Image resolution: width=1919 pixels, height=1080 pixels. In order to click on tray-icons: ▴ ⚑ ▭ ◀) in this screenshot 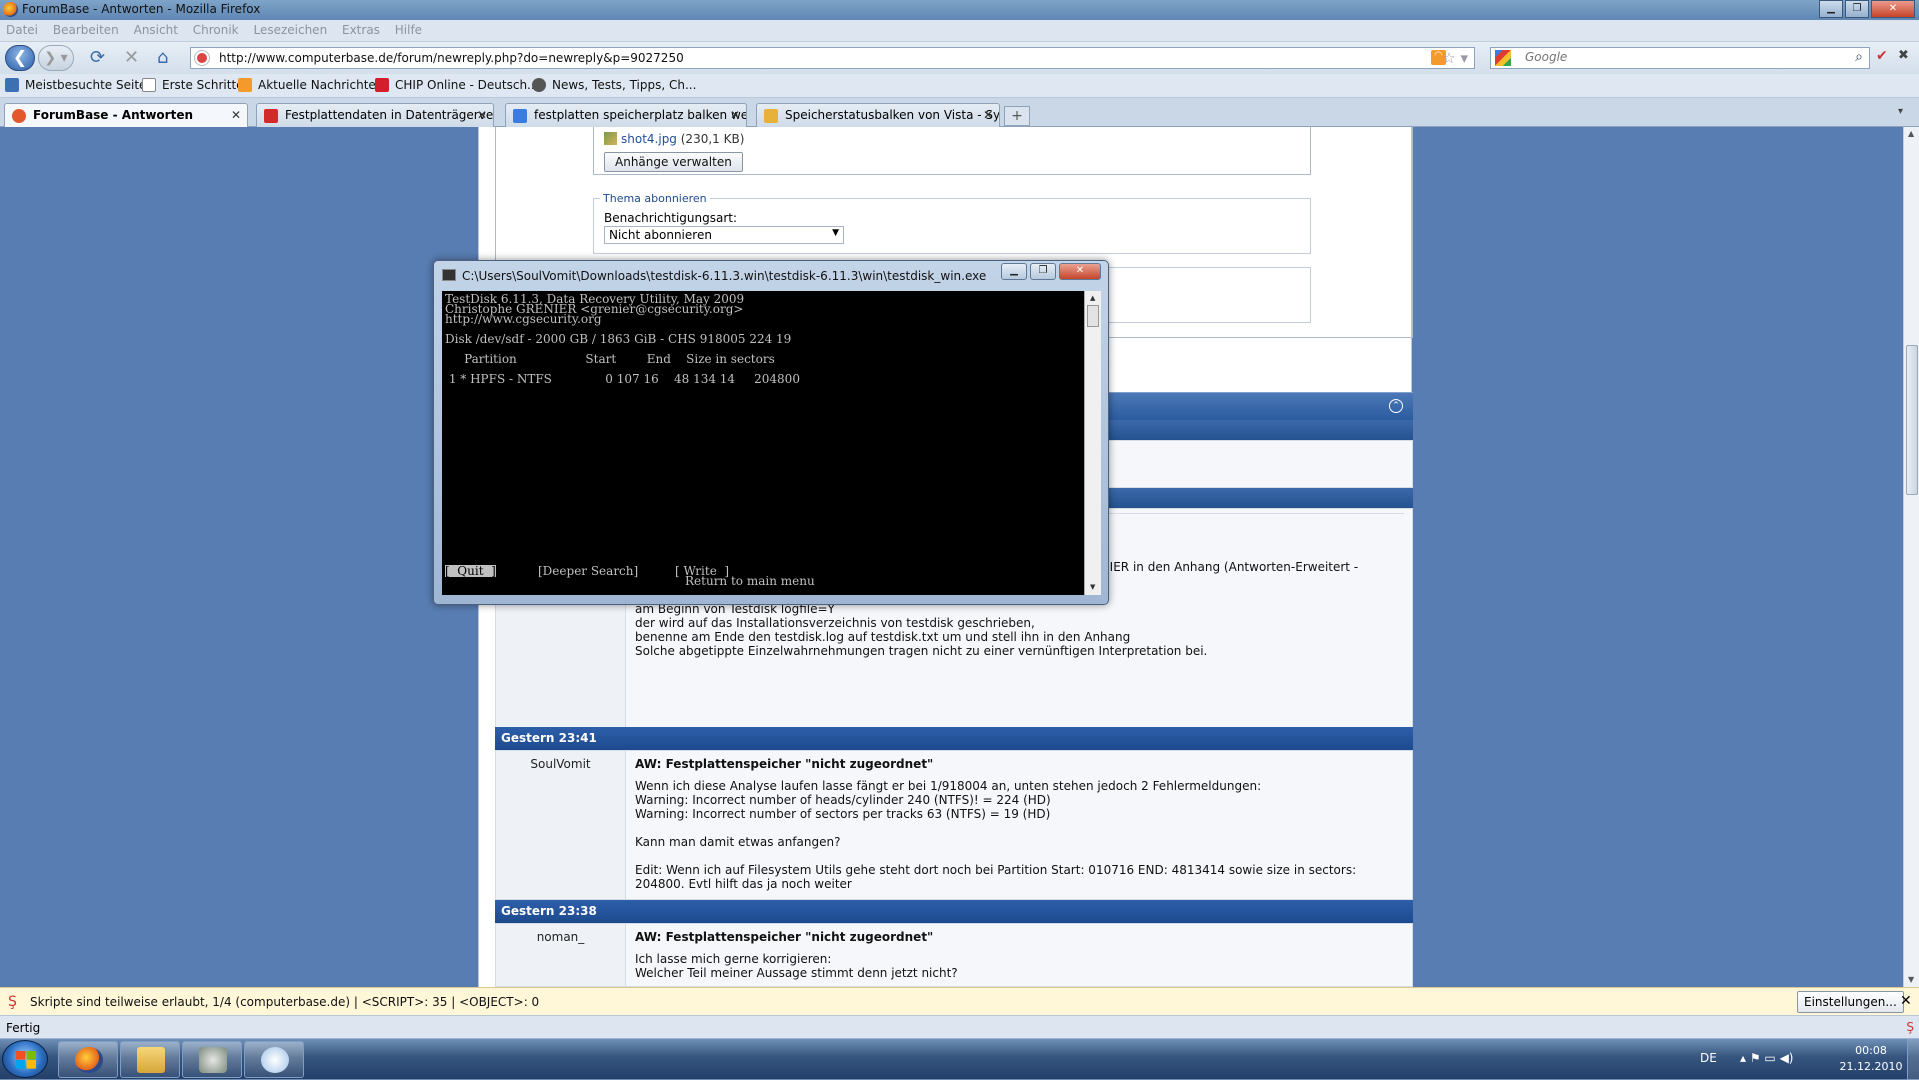, I will do `click(1766, 1058)`.